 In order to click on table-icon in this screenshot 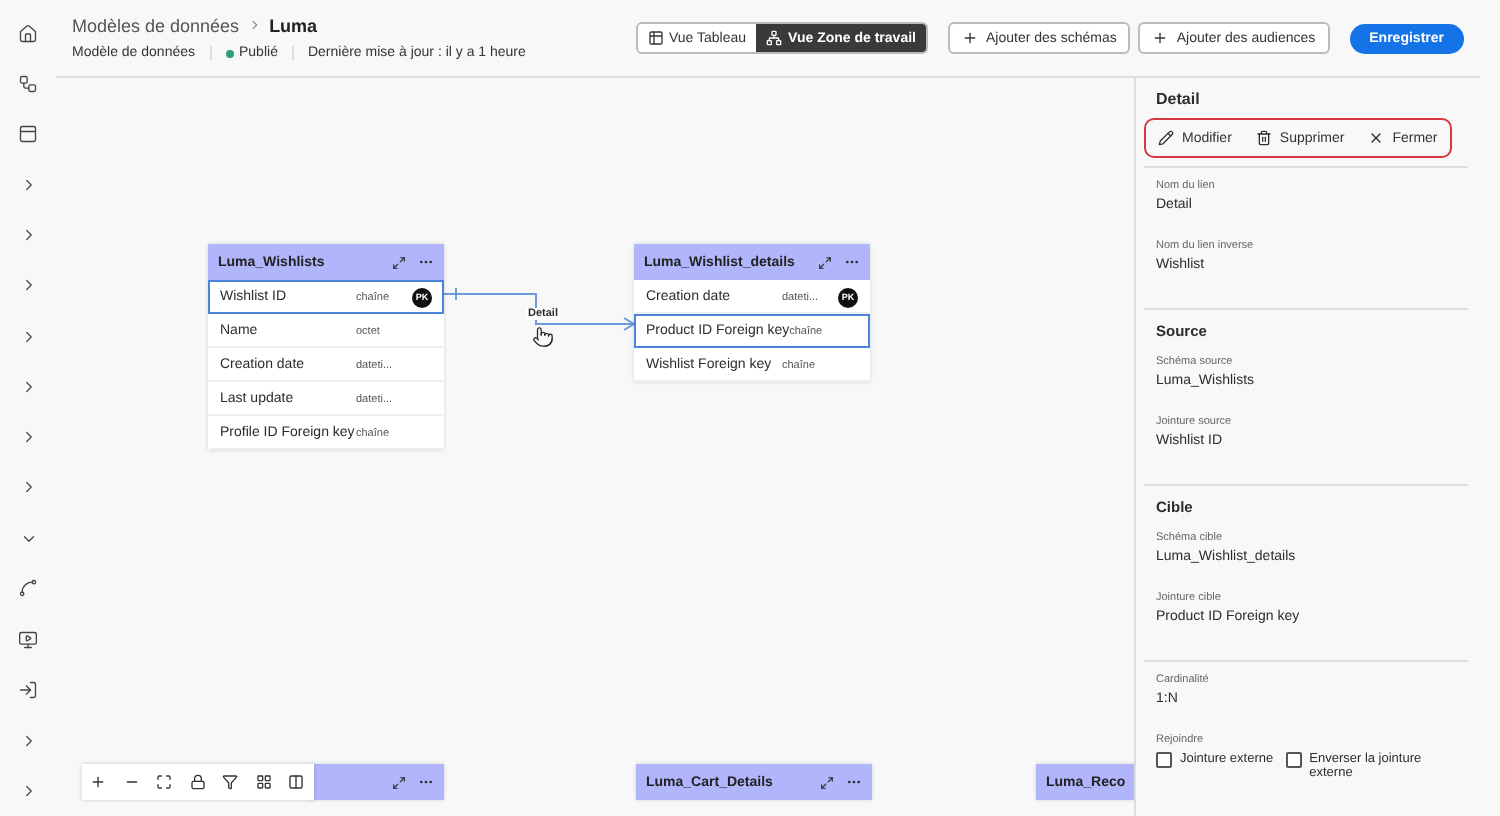, I will do `click(655, 38)`.